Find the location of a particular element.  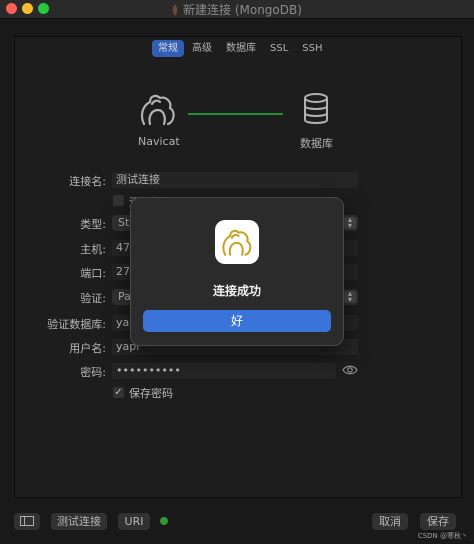

title-bar: 新建连接 (MongoDB) is located at coordinates (237, 9).